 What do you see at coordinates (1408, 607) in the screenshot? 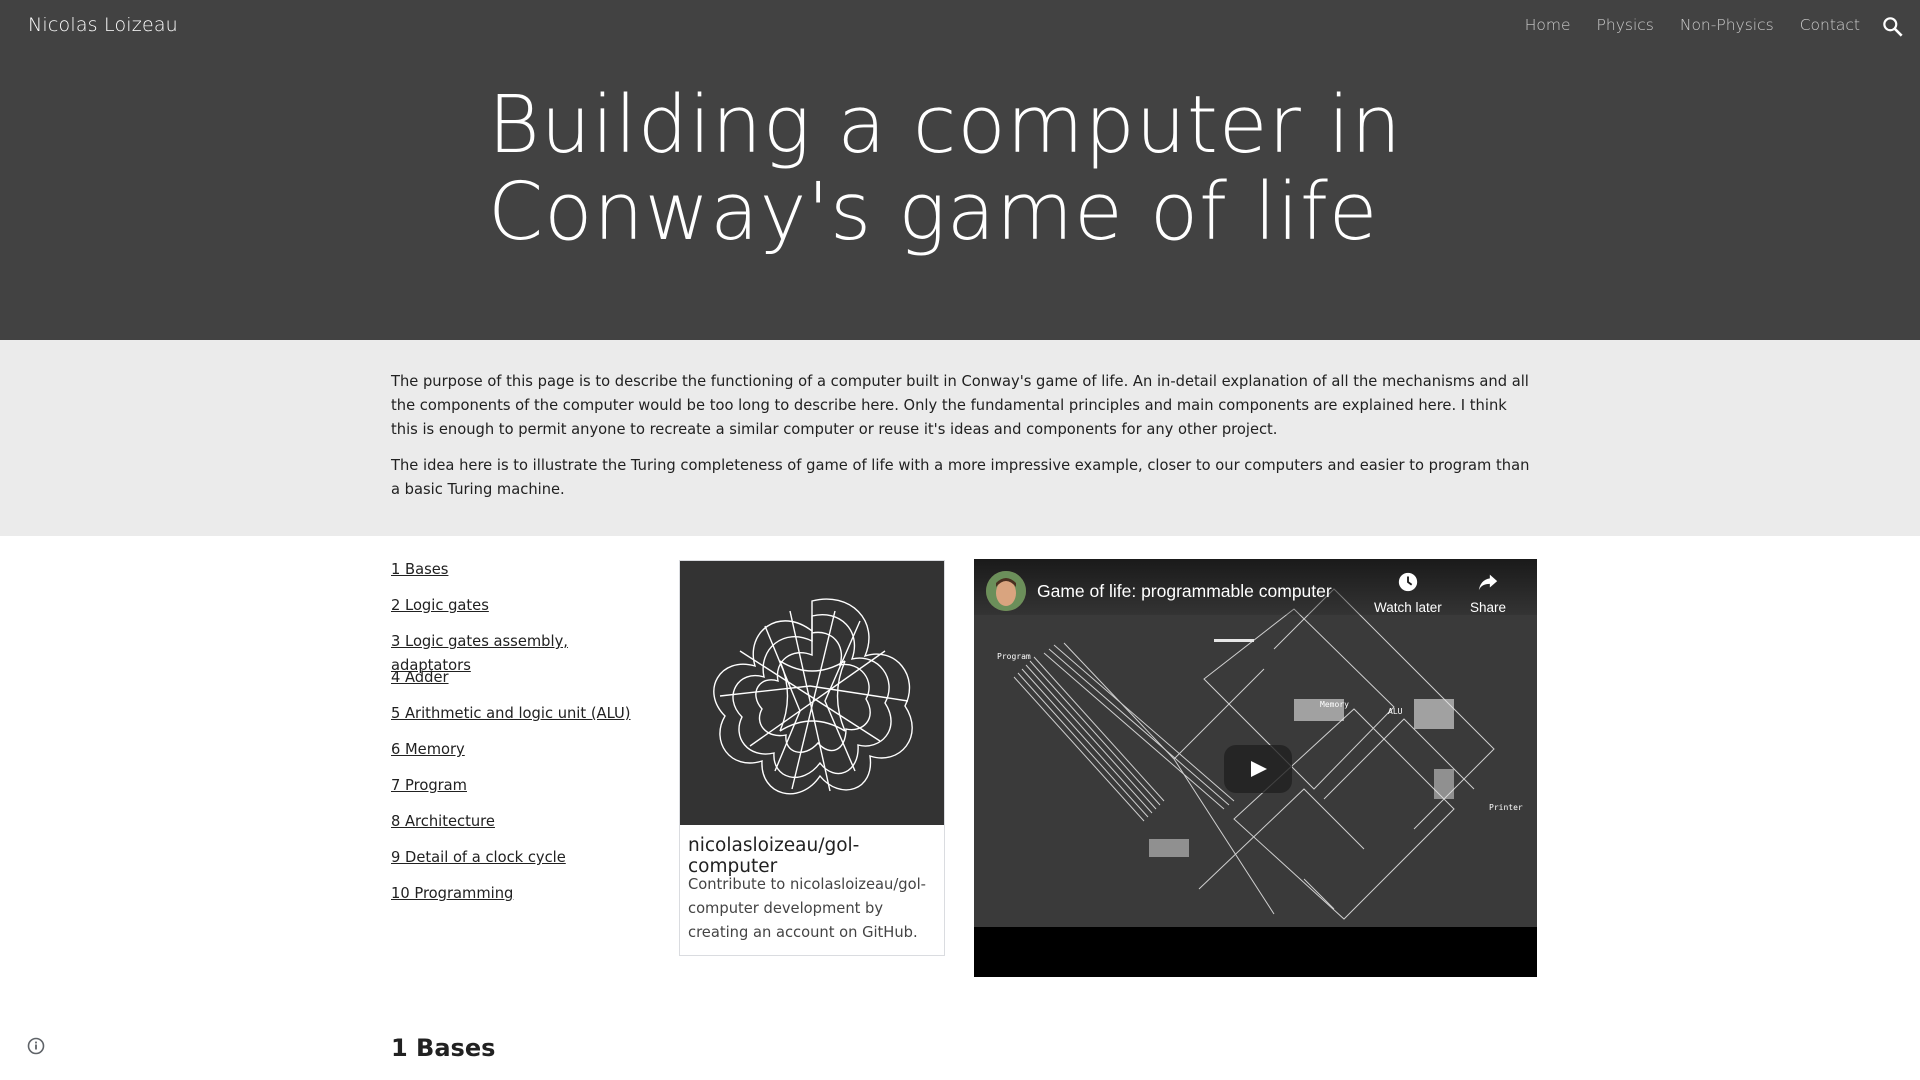
I see `watch-later-label: Watch later` at bounding box center [1408, 607].